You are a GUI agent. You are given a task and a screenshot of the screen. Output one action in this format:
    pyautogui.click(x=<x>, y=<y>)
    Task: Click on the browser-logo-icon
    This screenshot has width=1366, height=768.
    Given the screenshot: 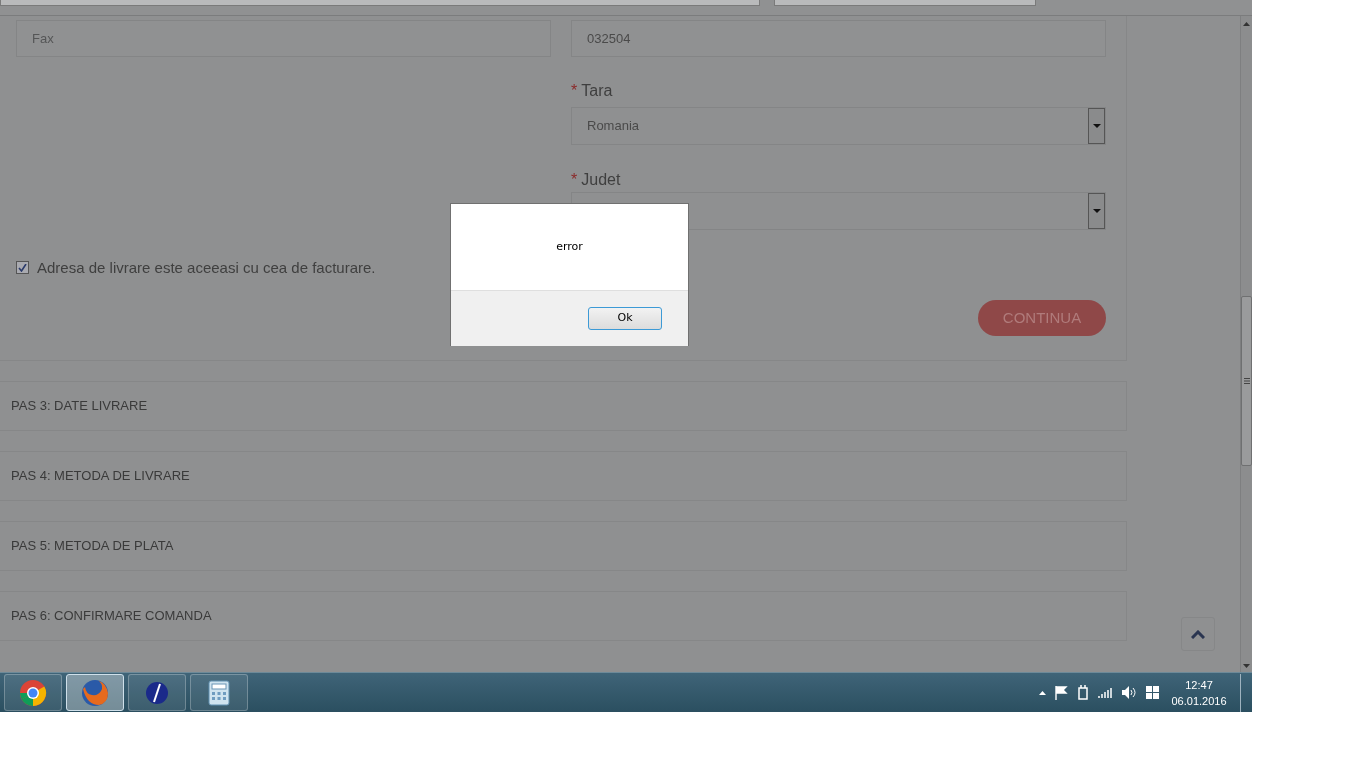 What is the action you would take?
    pyautogui.click(x=33, y=692)
    